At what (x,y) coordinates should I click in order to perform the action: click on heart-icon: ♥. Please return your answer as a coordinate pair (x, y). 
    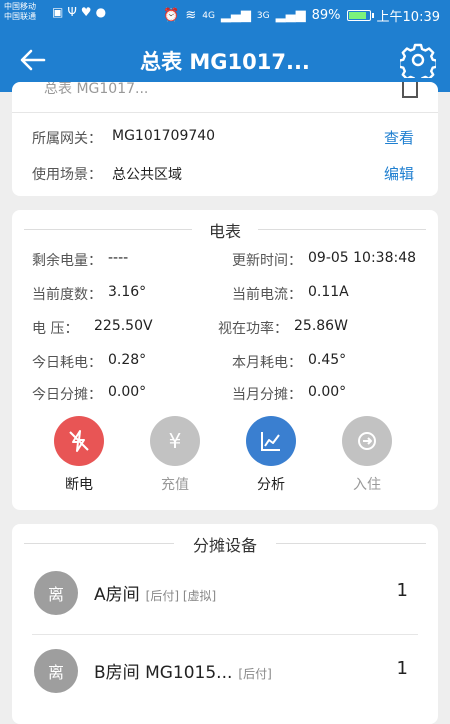
    Looking at the image, I should click on (88, 12).